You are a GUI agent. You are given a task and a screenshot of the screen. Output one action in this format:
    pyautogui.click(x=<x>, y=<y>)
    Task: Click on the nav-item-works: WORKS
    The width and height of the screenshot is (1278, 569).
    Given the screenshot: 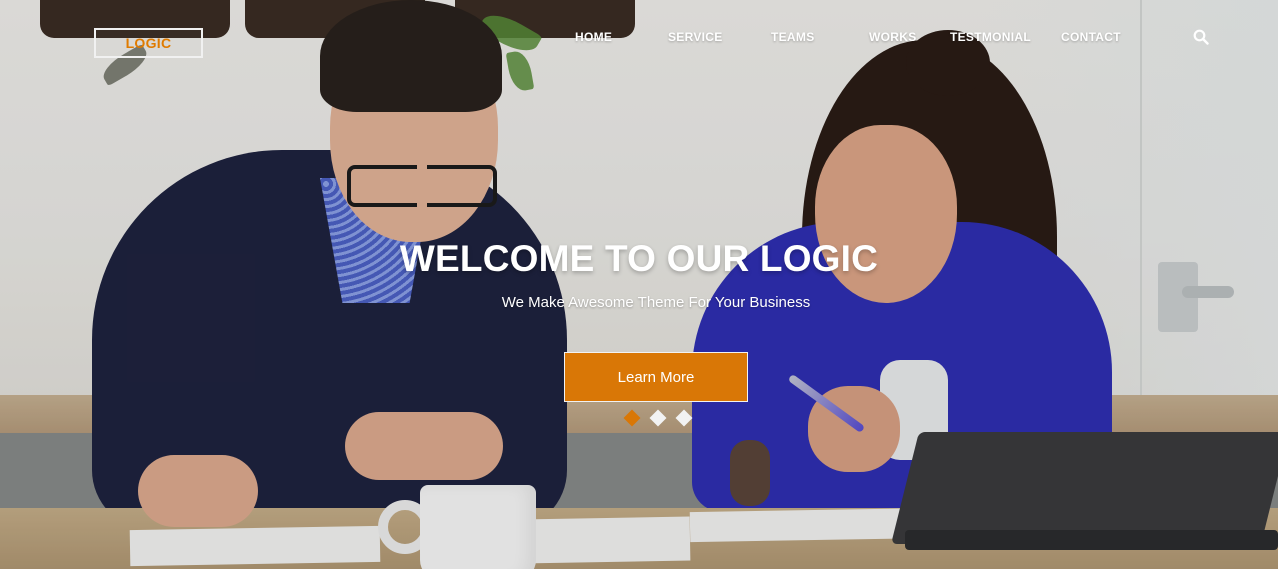 What is the action you would take?
    pyautogui.click(x=893, y=37)
    